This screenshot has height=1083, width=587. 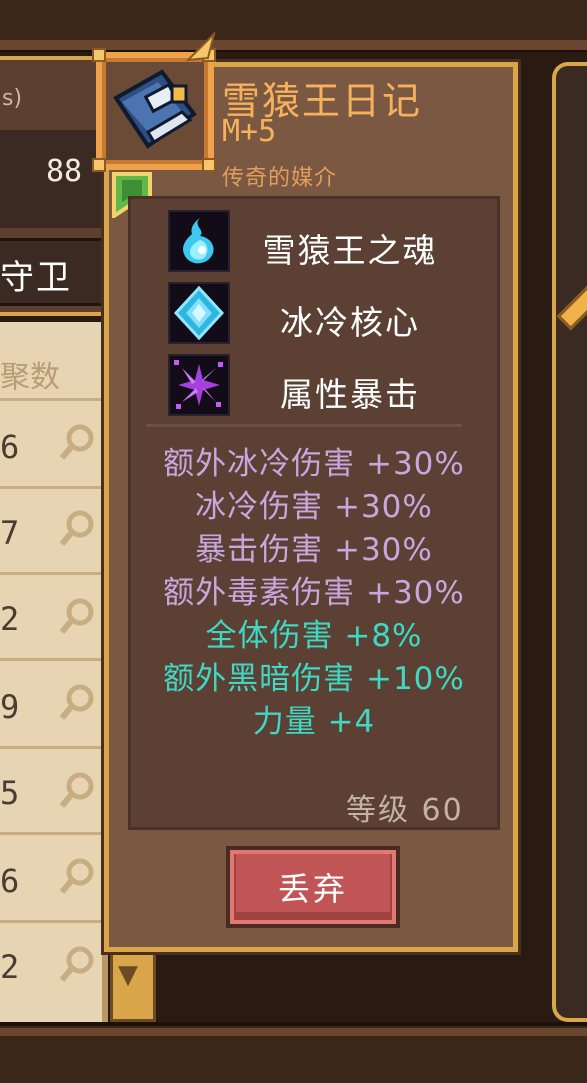 What do you see at coordinates (36, 278) in the screenshot?
I see `background-tab-label: 守卫` at bounding box center [36, 278].